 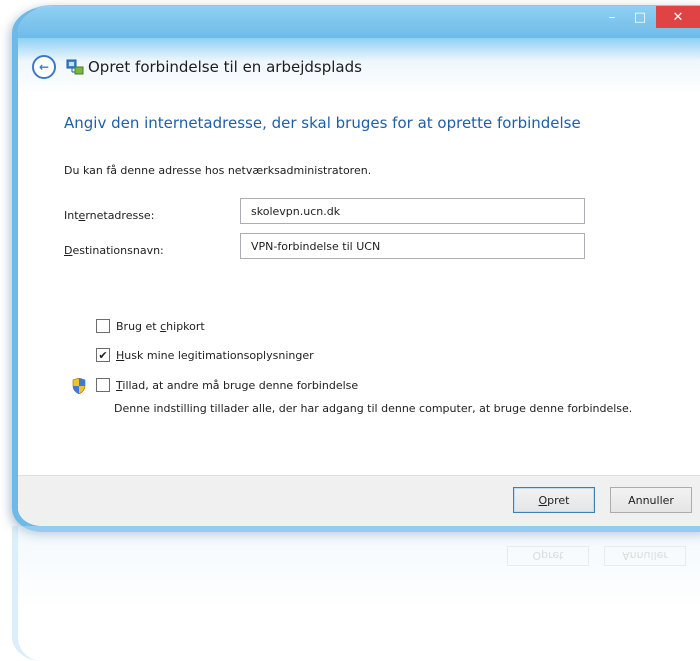 I want to click on dialog-footer: Opret Annuller, so click(x=359, y=500).